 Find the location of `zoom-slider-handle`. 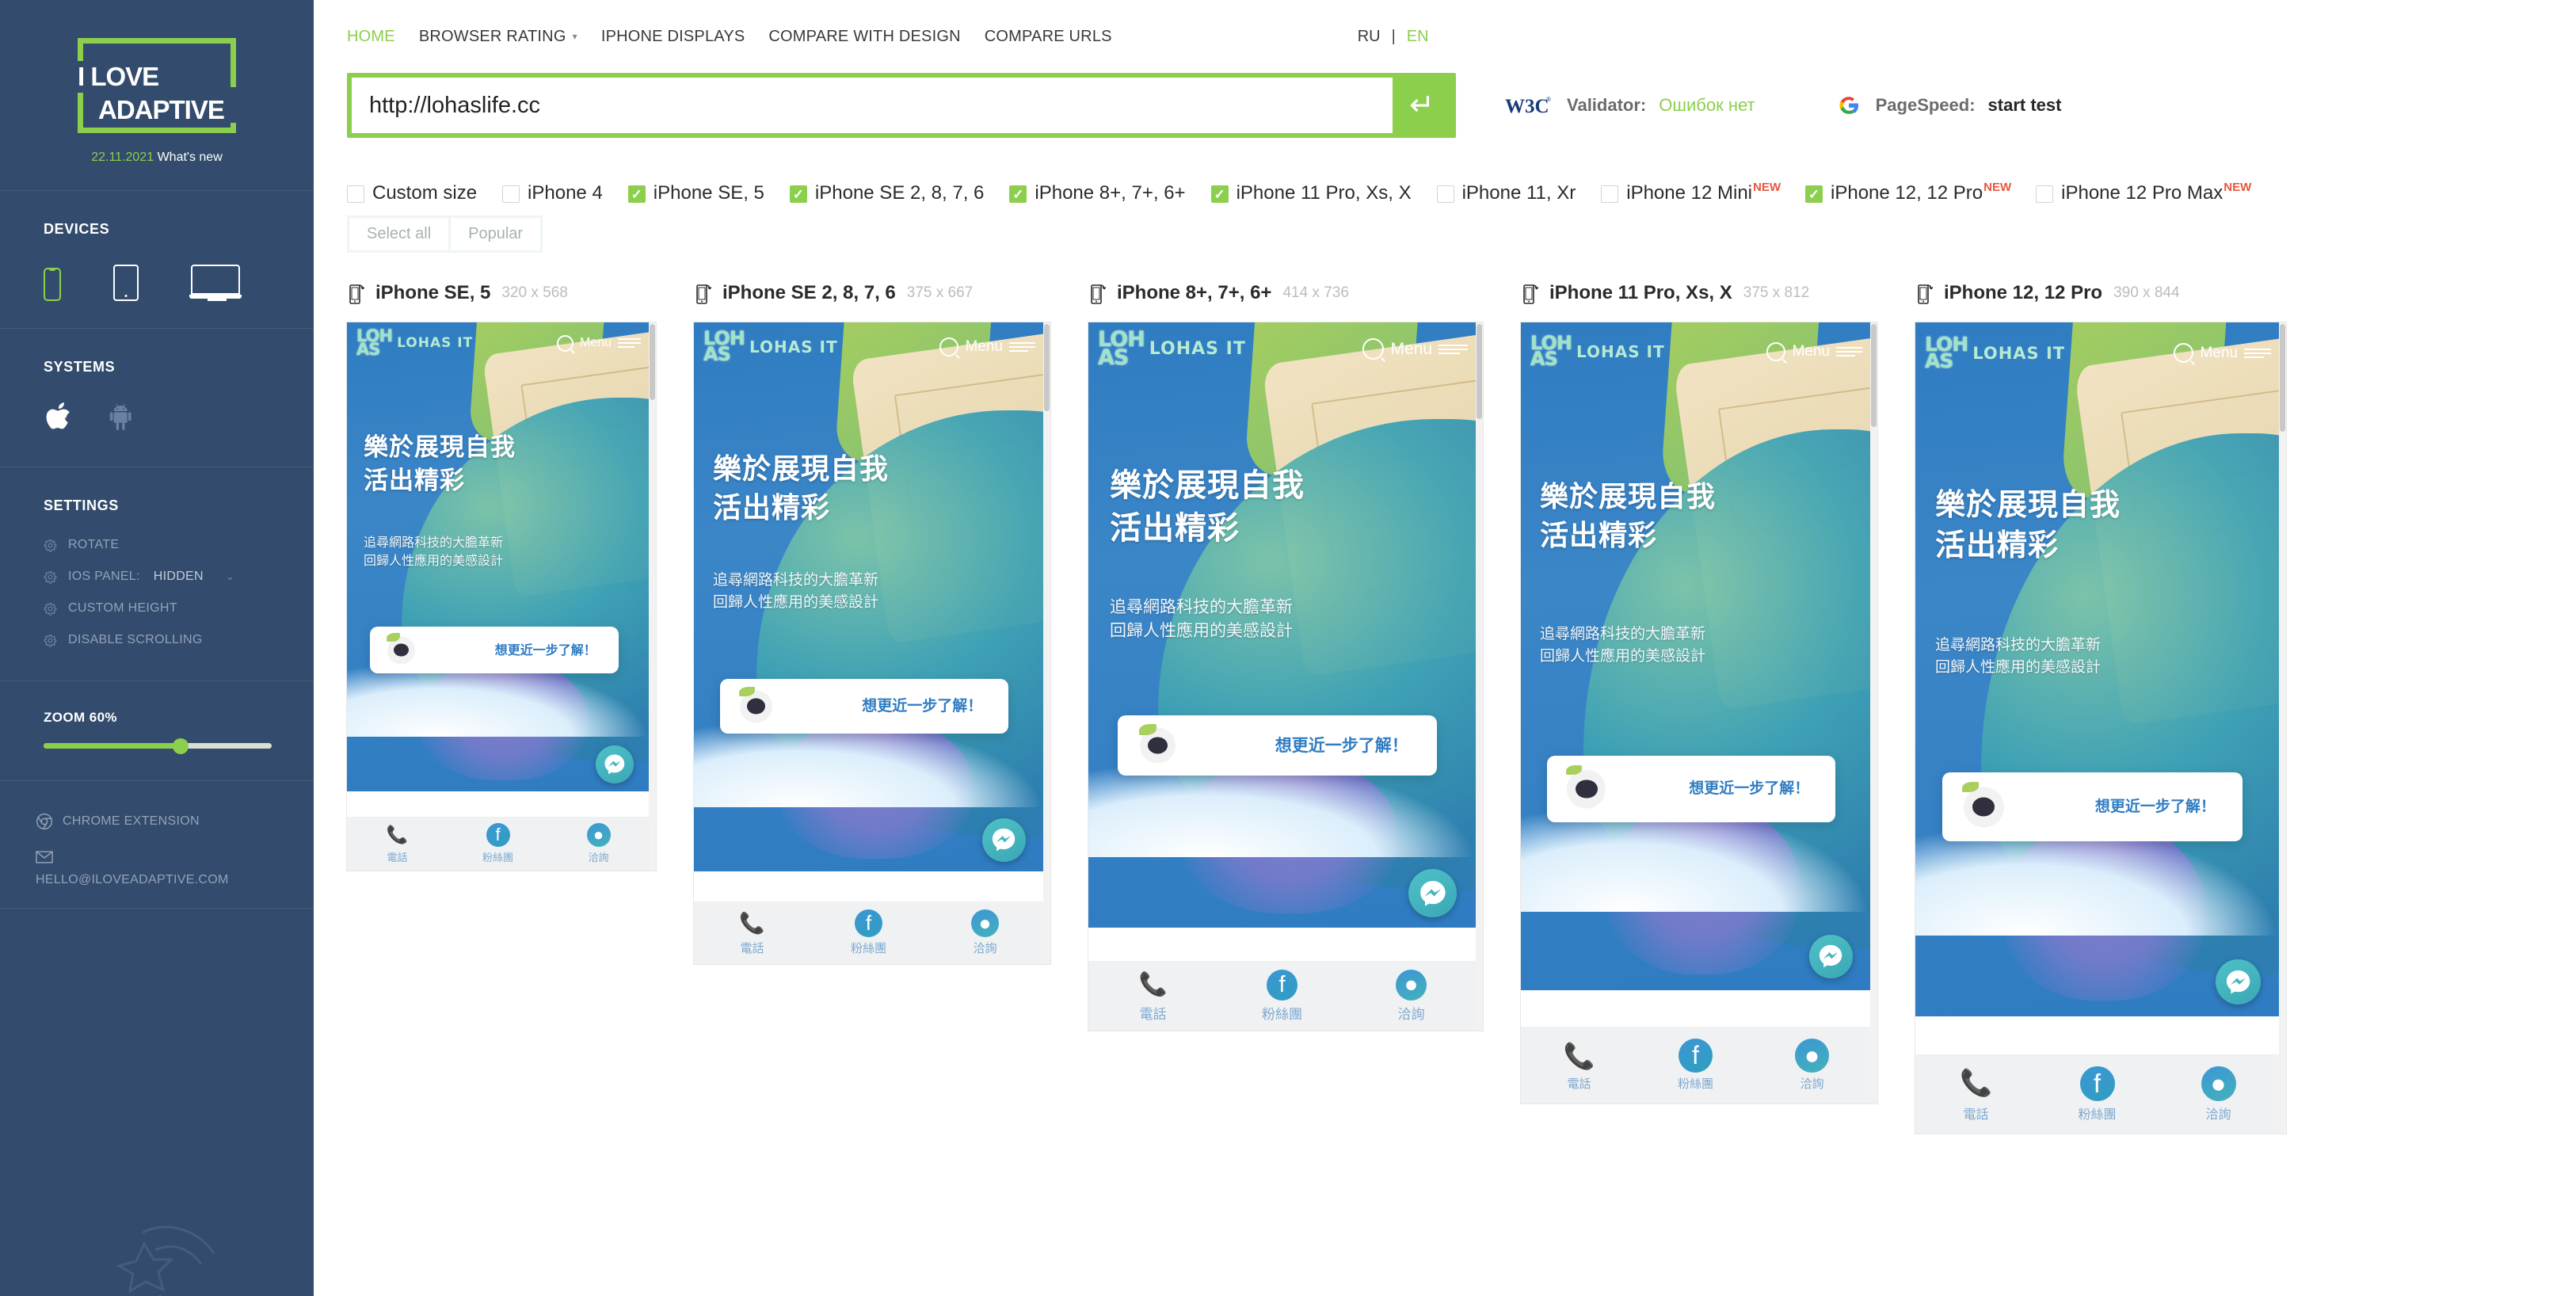

zoom-slider-handle is located at coordinates (180, 746).